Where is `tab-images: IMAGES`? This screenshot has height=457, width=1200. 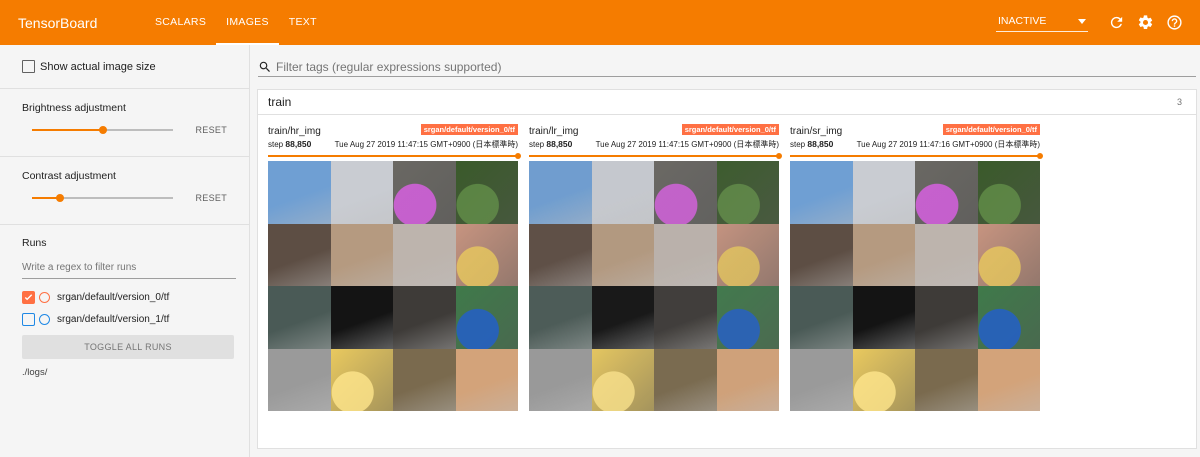 tab-images: IMAGES is located at coordinates (247, 22).